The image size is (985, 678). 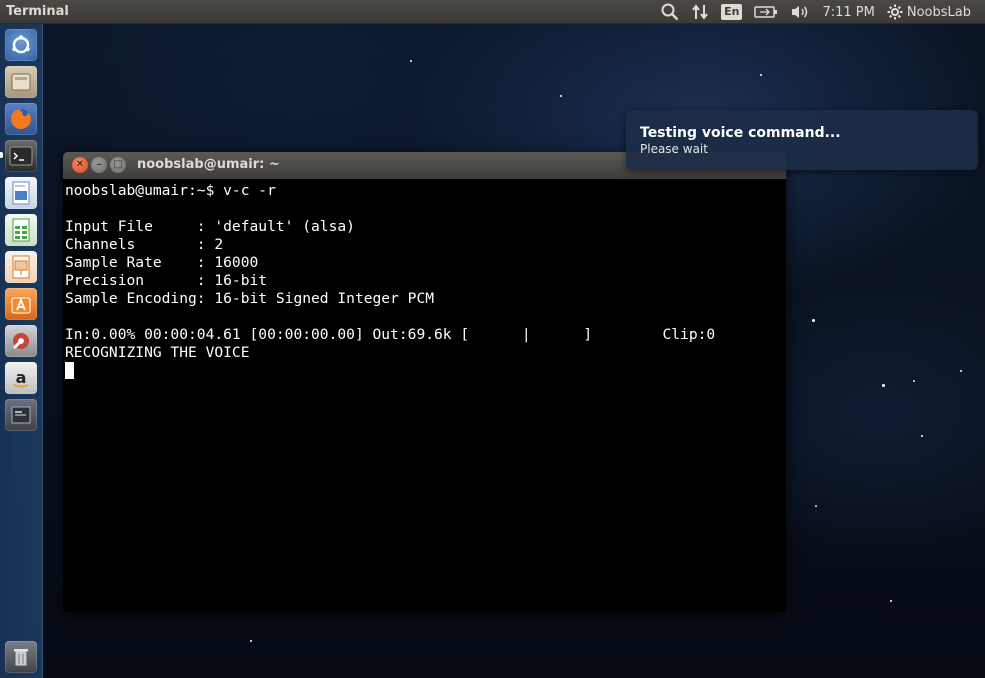 I want to click on active-app-title: Terminal, so click(x=37, y=11).